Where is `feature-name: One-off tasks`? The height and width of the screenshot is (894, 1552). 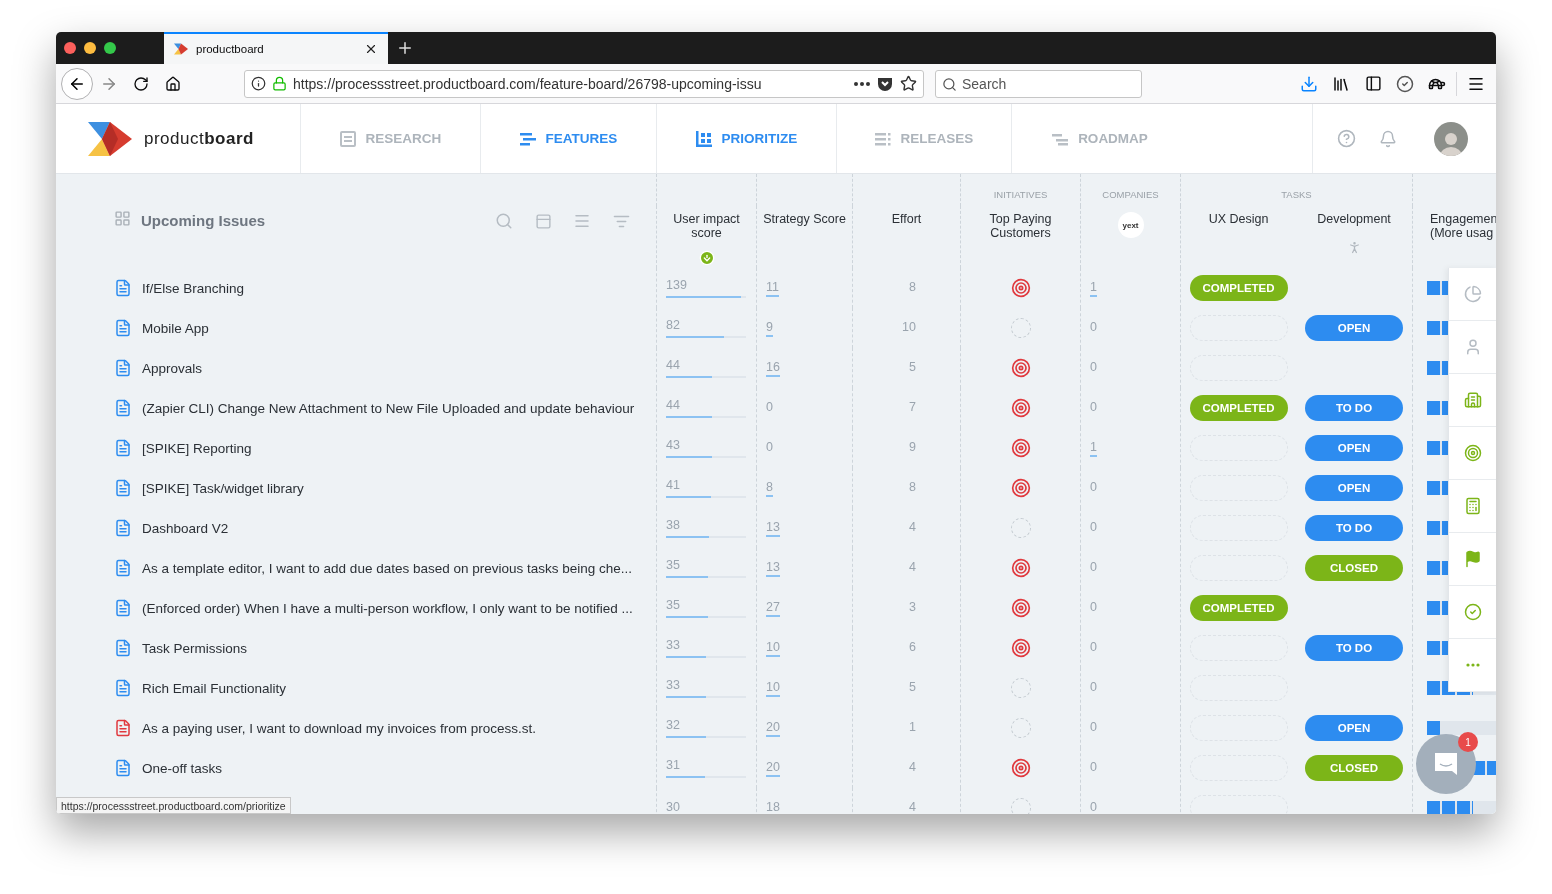
feature-name: One-off tasks is located at coordinates (182, 768).